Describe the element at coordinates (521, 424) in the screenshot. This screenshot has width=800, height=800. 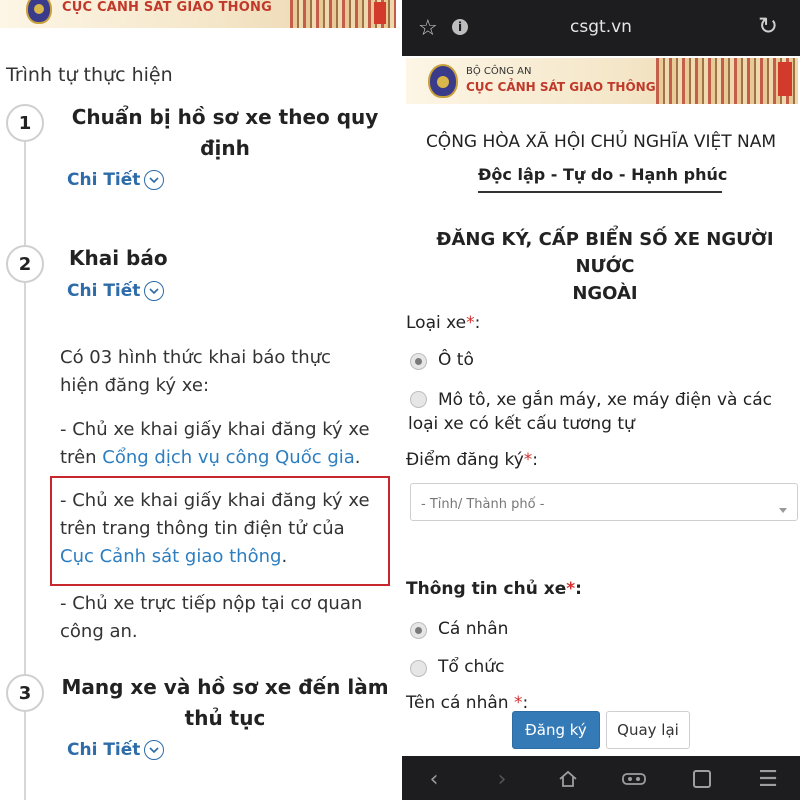
I see `radio-motorbike-label-line2: loại xe có kết cấu tương tự` at that location.